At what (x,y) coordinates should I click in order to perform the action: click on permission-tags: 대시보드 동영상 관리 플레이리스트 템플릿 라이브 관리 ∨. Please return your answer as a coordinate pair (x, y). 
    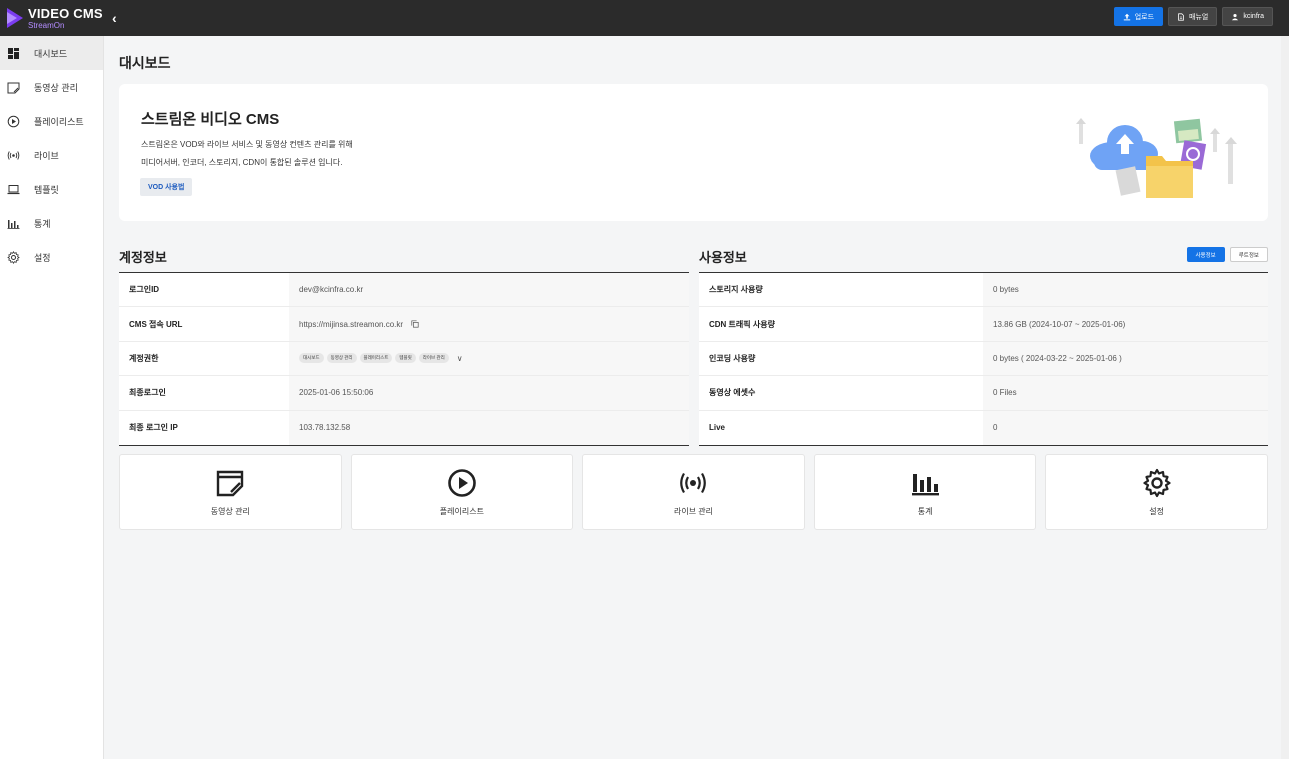
    Looking at the image, I should click on (381, 358).